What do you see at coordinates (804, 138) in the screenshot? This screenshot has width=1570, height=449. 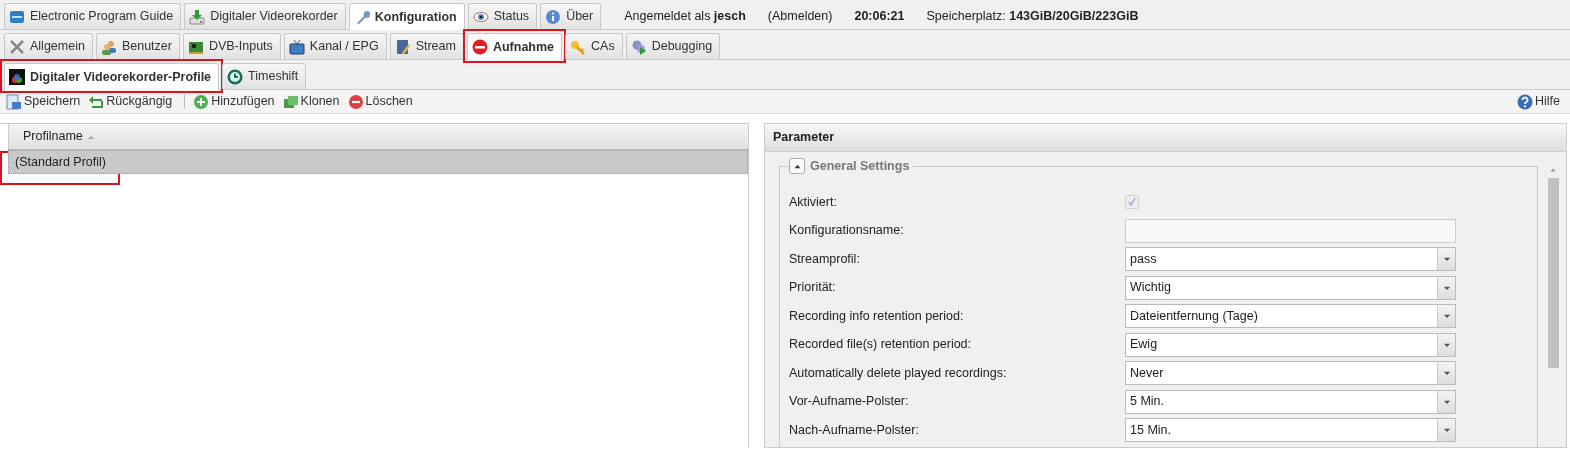 I see `panel-title: Parameter` at bounding box center [804, 138].